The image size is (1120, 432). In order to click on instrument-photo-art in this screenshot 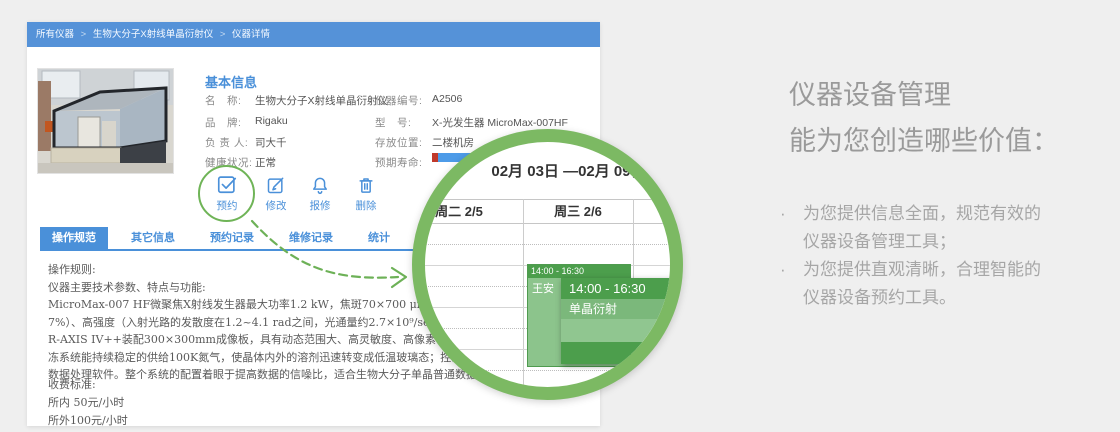, I will do `click(105, 121)`.